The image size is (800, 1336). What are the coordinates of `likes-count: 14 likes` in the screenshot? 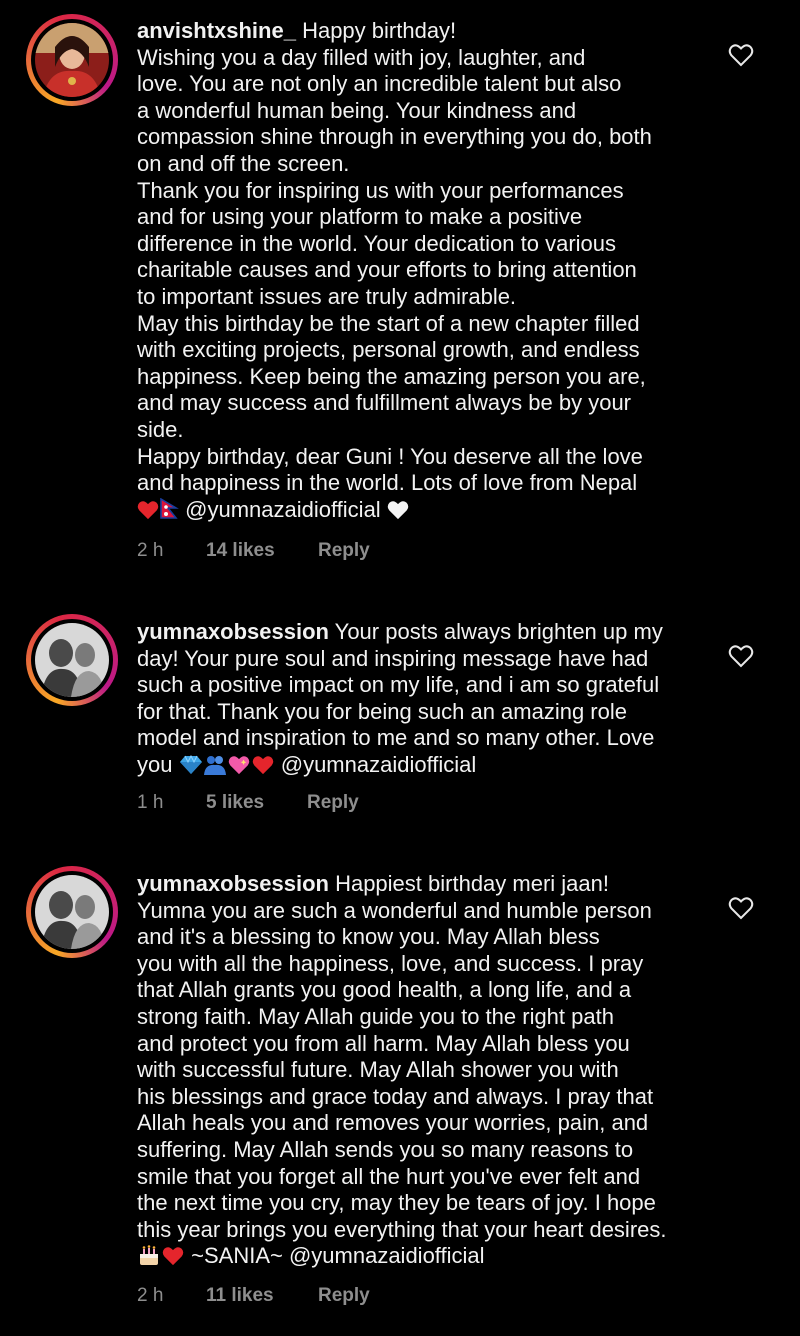 It's located at (240, 551).